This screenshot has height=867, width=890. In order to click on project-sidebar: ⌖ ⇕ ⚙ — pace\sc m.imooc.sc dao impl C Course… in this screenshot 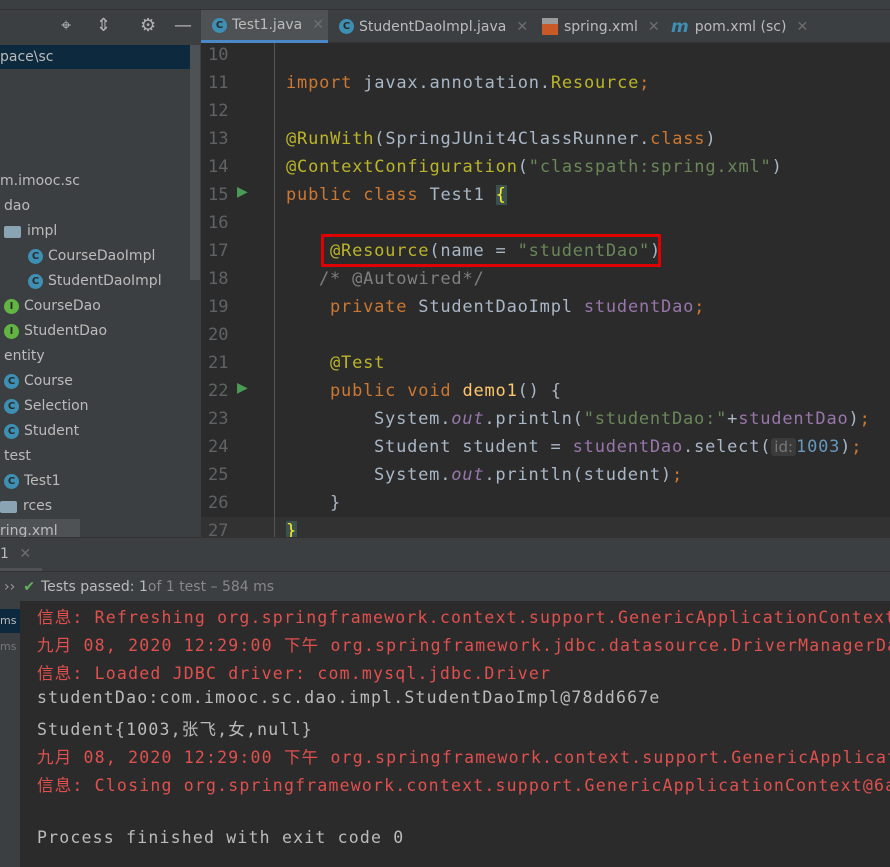, I will do `click(100, 273)`.